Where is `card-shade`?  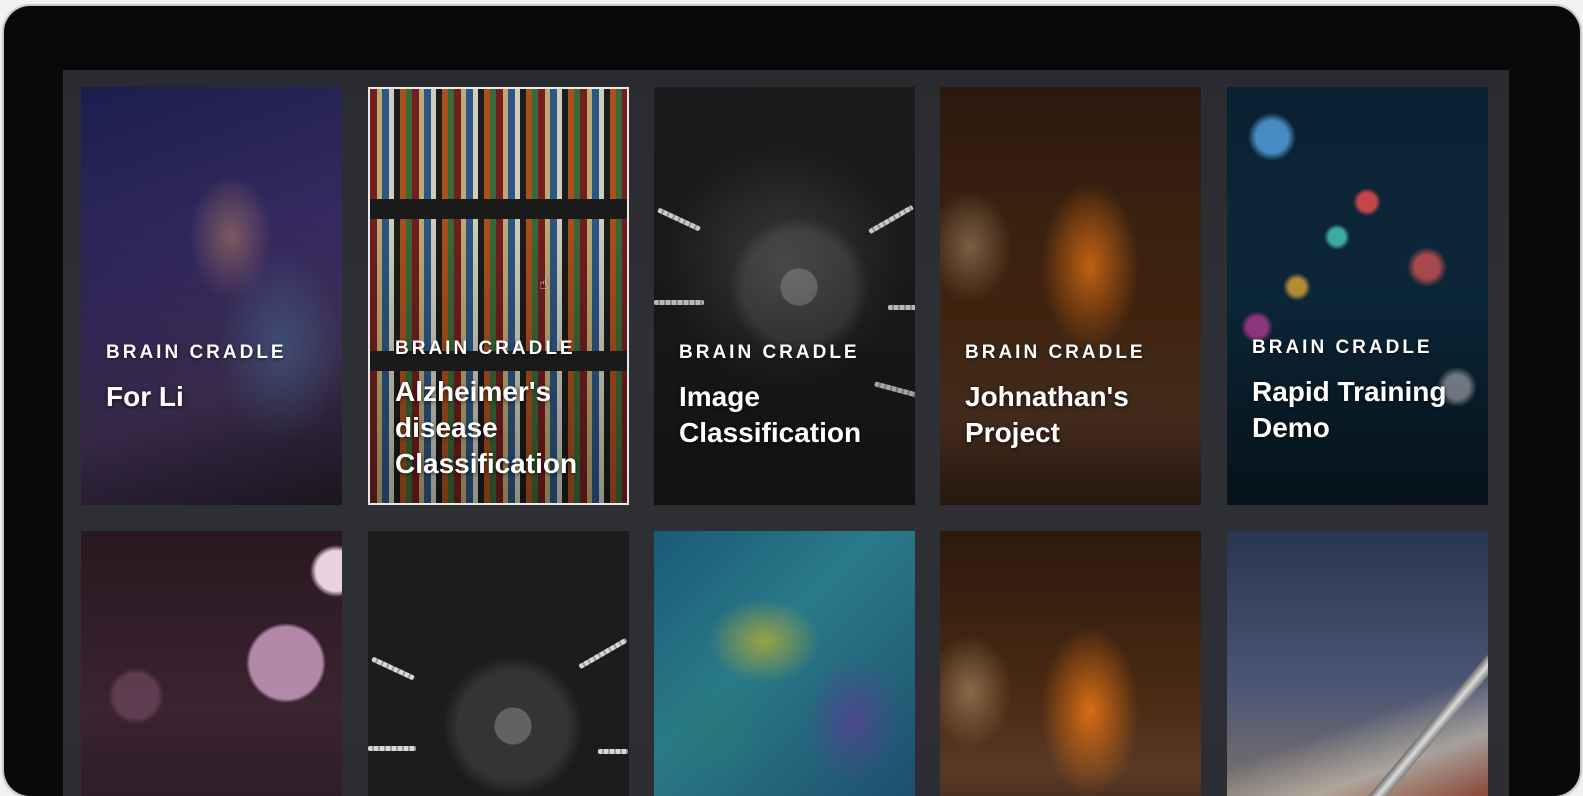 card-shade is located at coordinates (211, 296).